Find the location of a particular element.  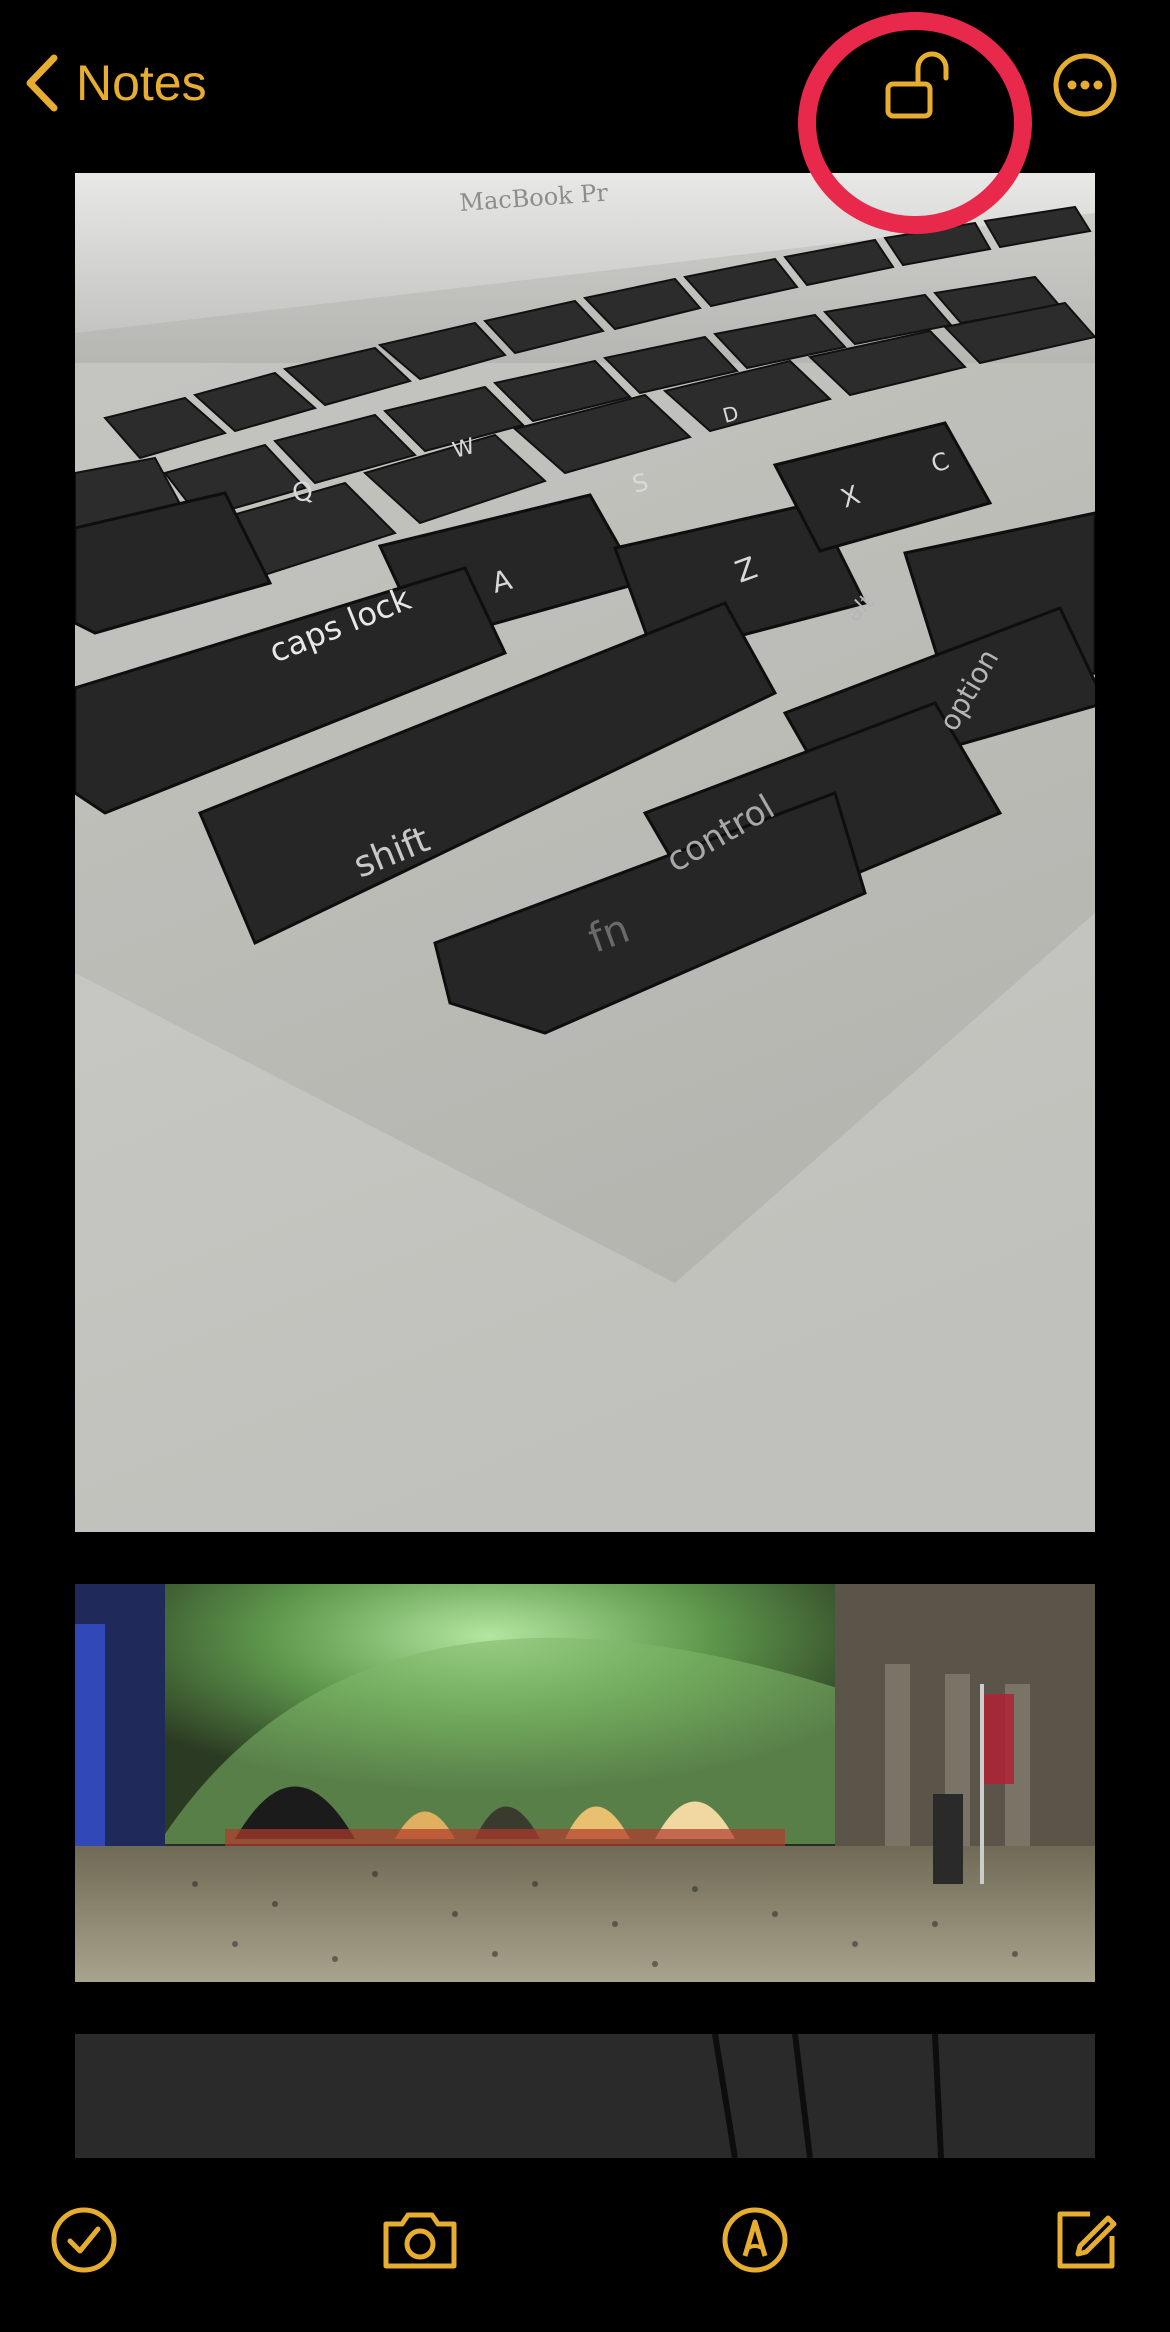

markup-pen-icon is located at coordinates (755, 2243).